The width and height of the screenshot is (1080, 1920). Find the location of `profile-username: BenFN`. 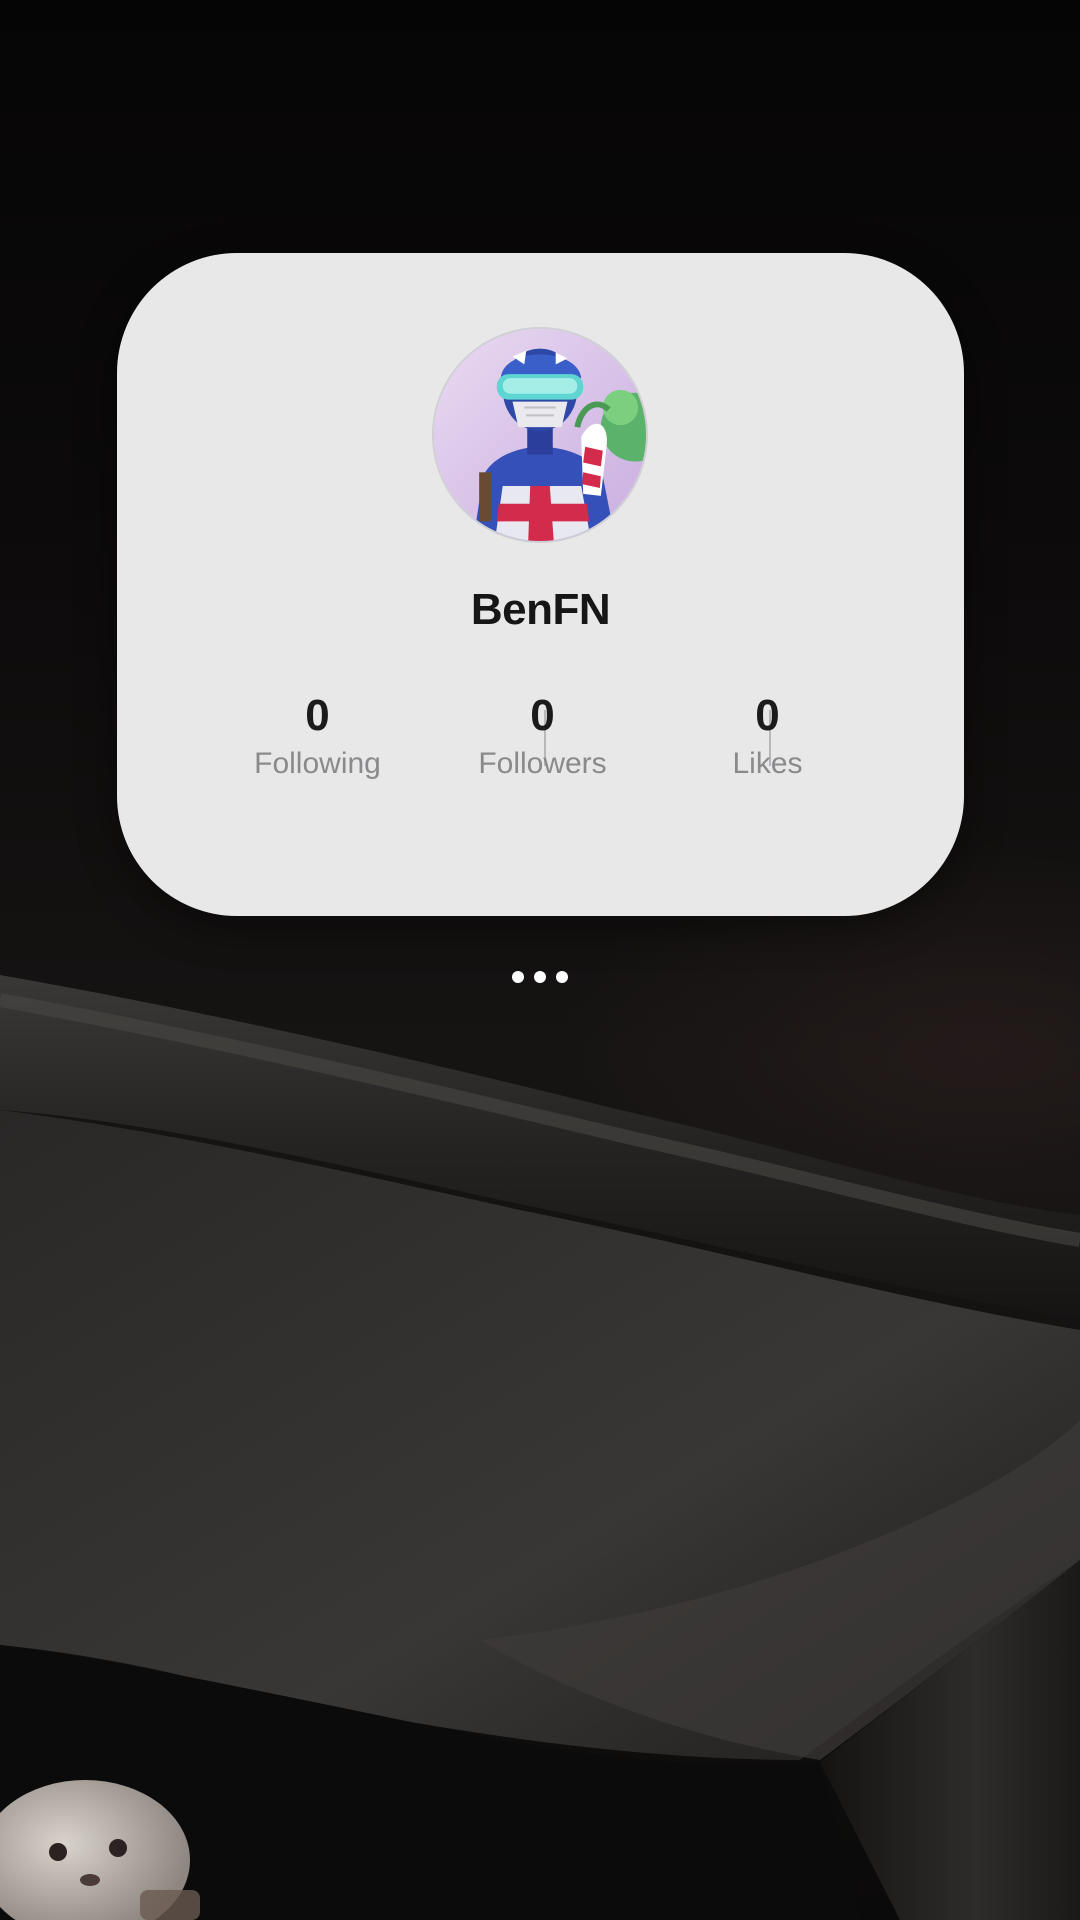

profile-username: BenFN is located at coordinates (540, 609).